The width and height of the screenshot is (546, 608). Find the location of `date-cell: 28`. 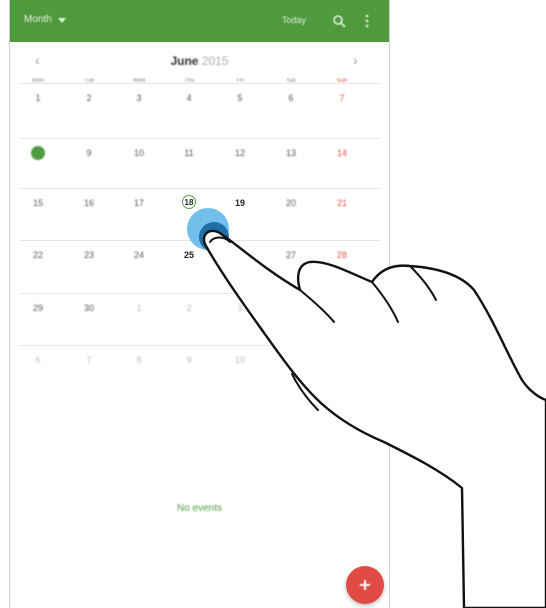

date-cell: 28 is located at coordinates (342, 255).